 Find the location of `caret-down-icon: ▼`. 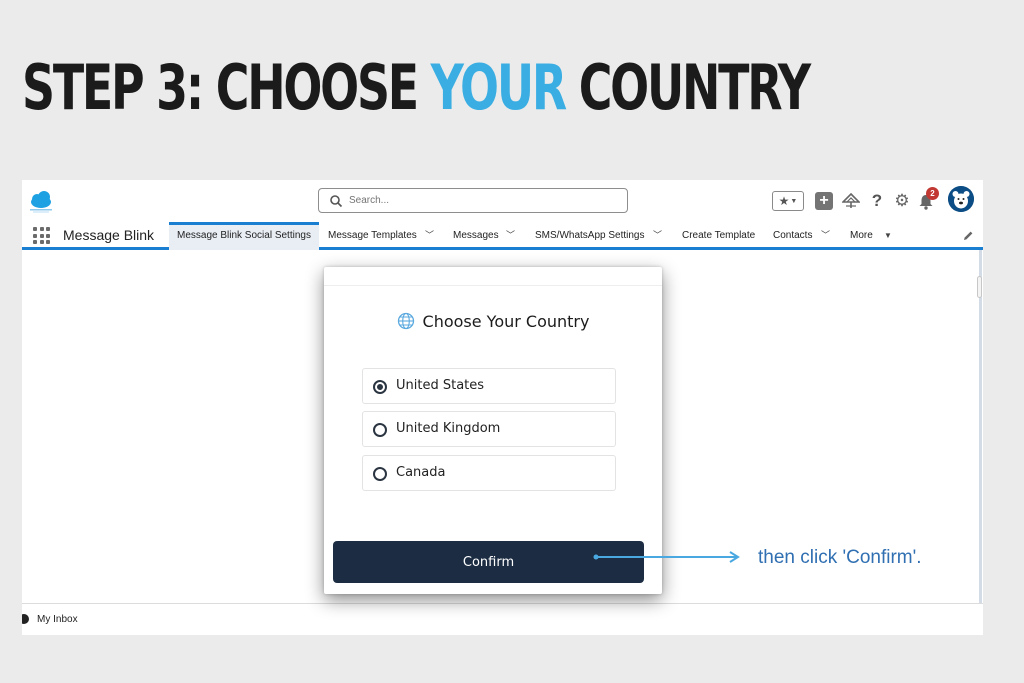

caret-down-icon: ▼ is located at coordinates (888, 235).